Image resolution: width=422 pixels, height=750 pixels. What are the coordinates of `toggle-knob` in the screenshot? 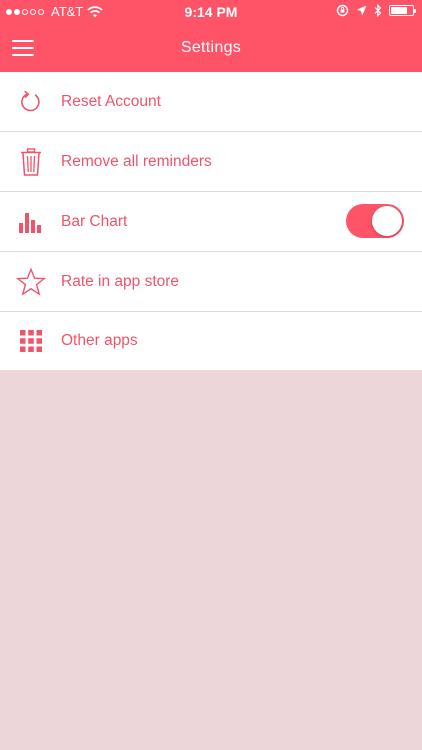 It's located at (387, 221).